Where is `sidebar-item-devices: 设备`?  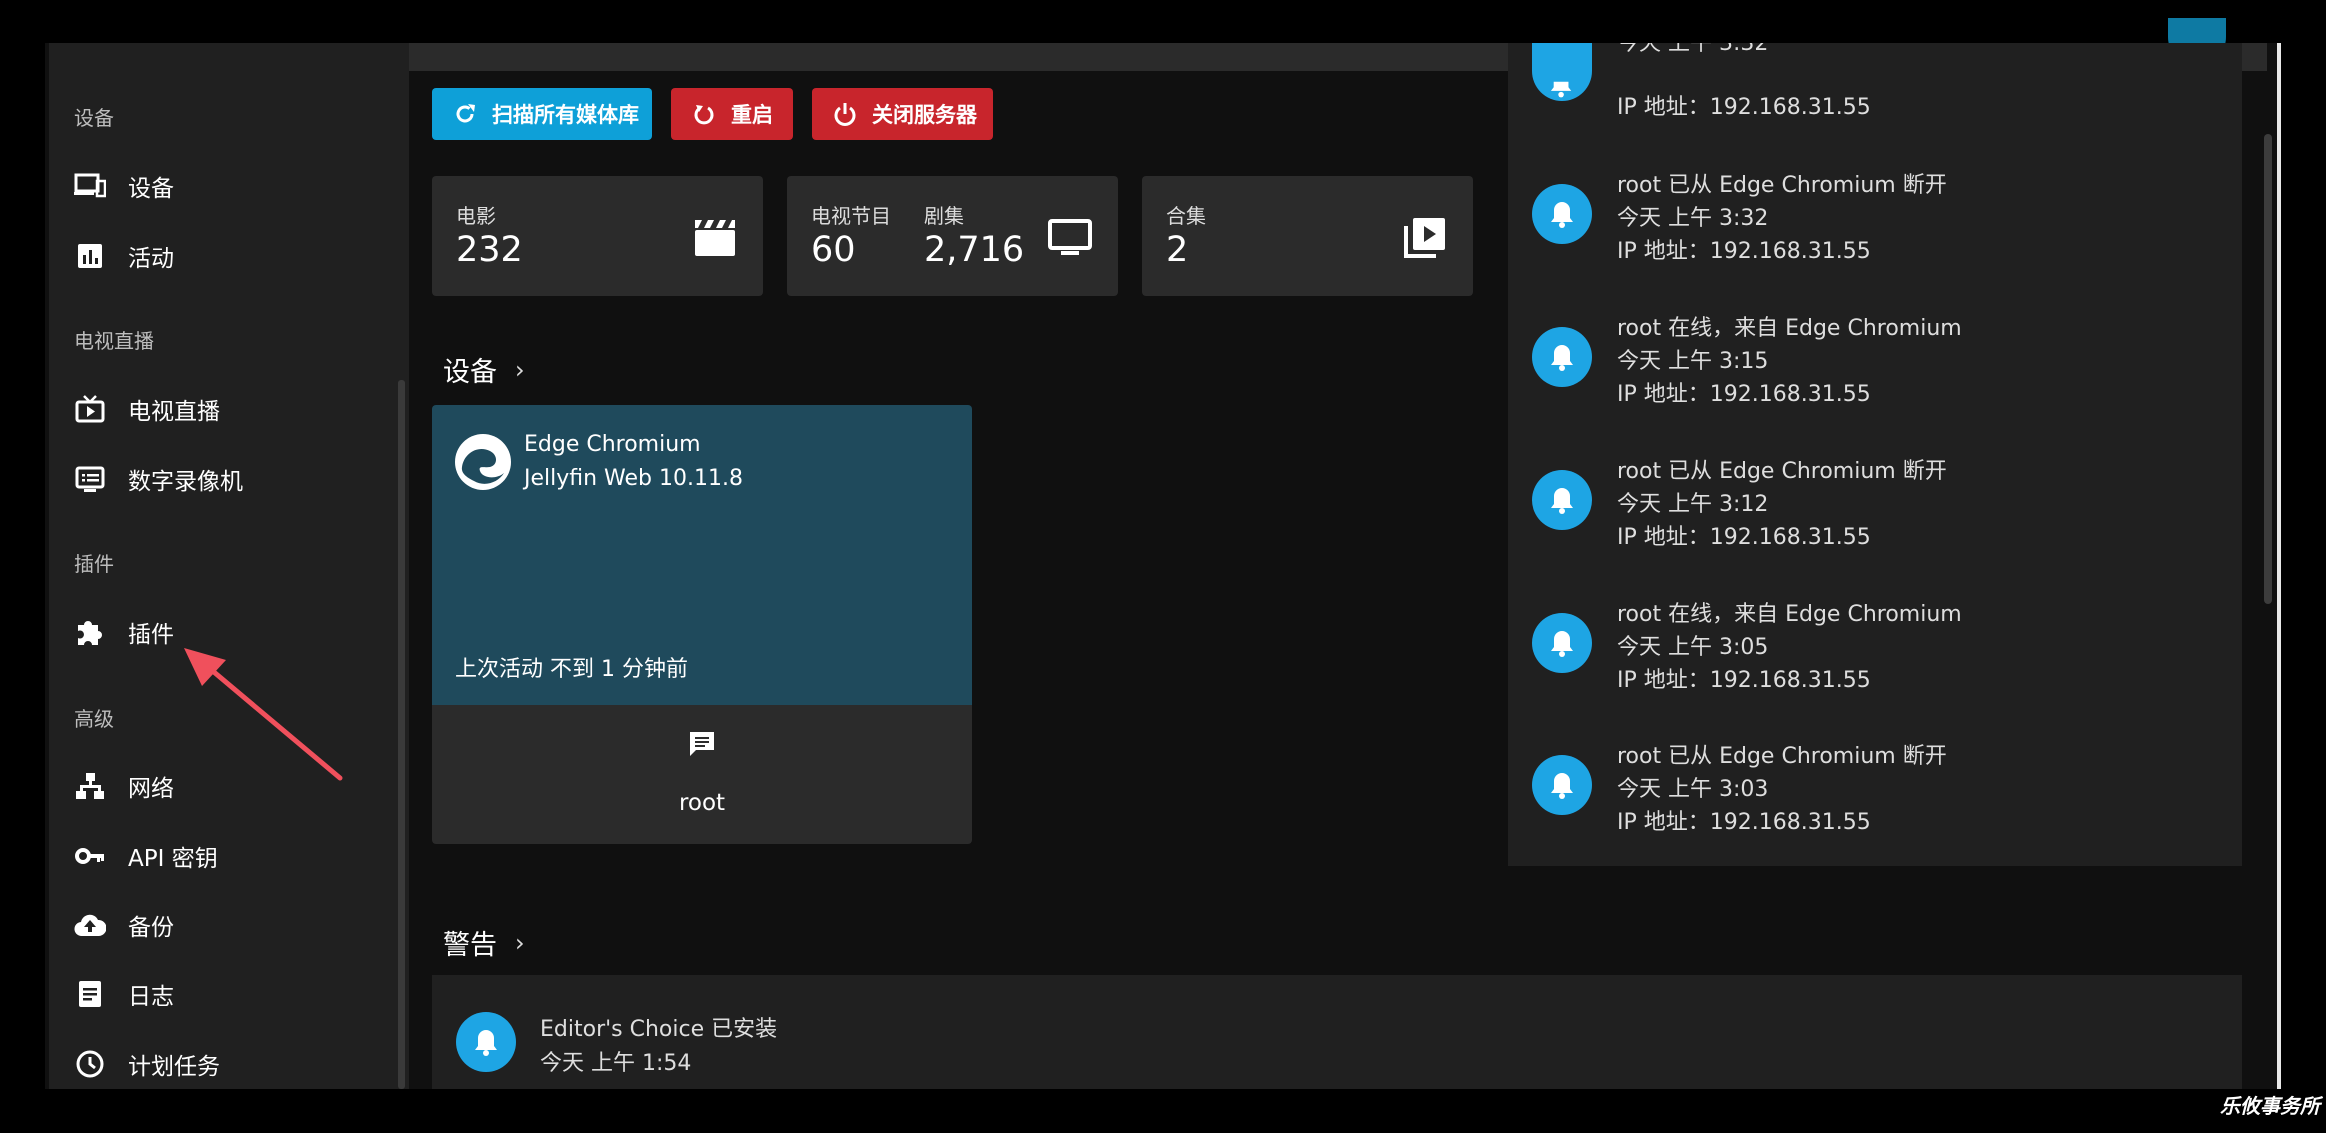 sidebar-item-devices: 设备 is located at coordinates (124, 186).